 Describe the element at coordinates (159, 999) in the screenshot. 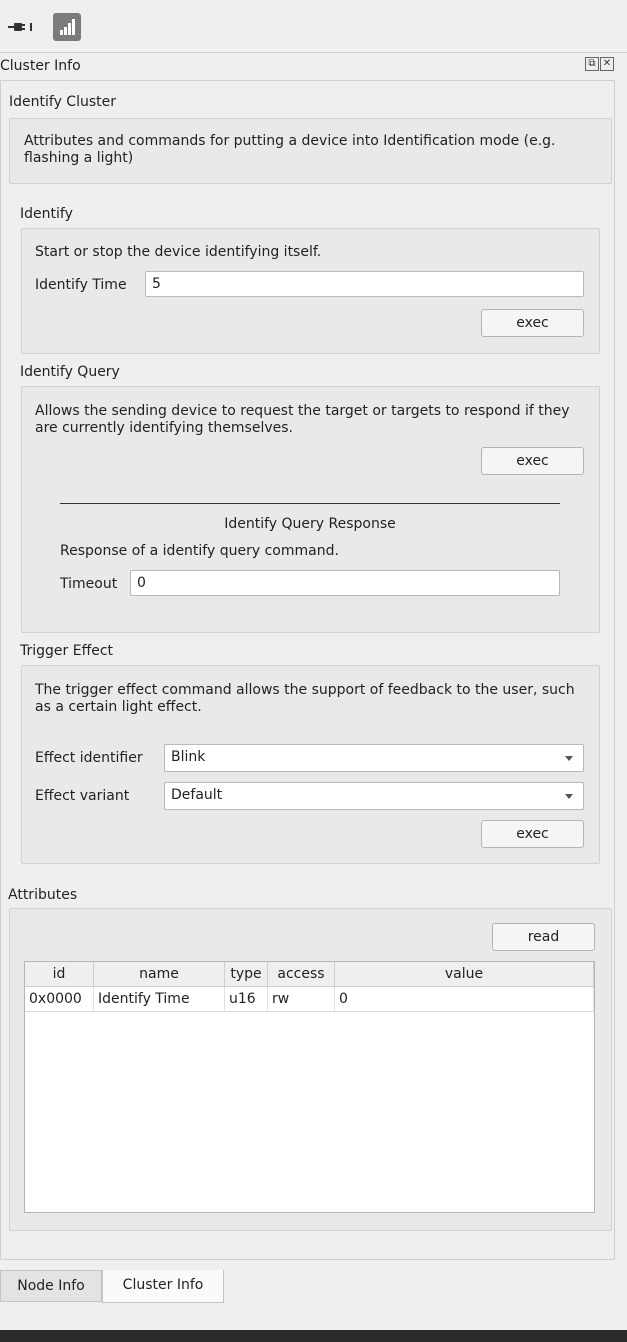

I see `cell-name: Identify Time` at that location.